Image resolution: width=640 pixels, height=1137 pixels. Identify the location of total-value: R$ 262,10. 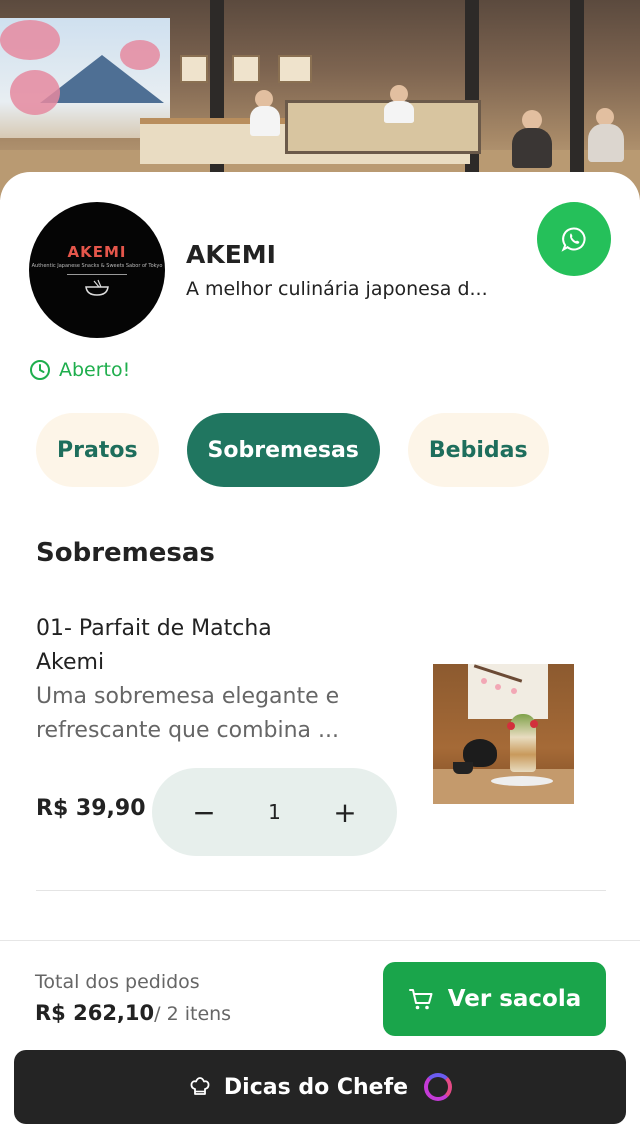
(95, 1013).